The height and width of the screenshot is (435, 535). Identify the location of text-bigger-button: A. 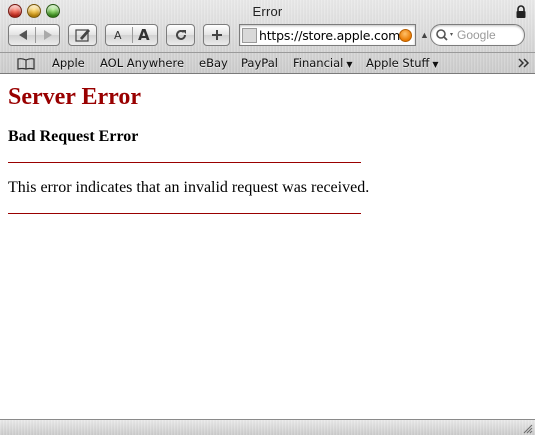
(144, 35).